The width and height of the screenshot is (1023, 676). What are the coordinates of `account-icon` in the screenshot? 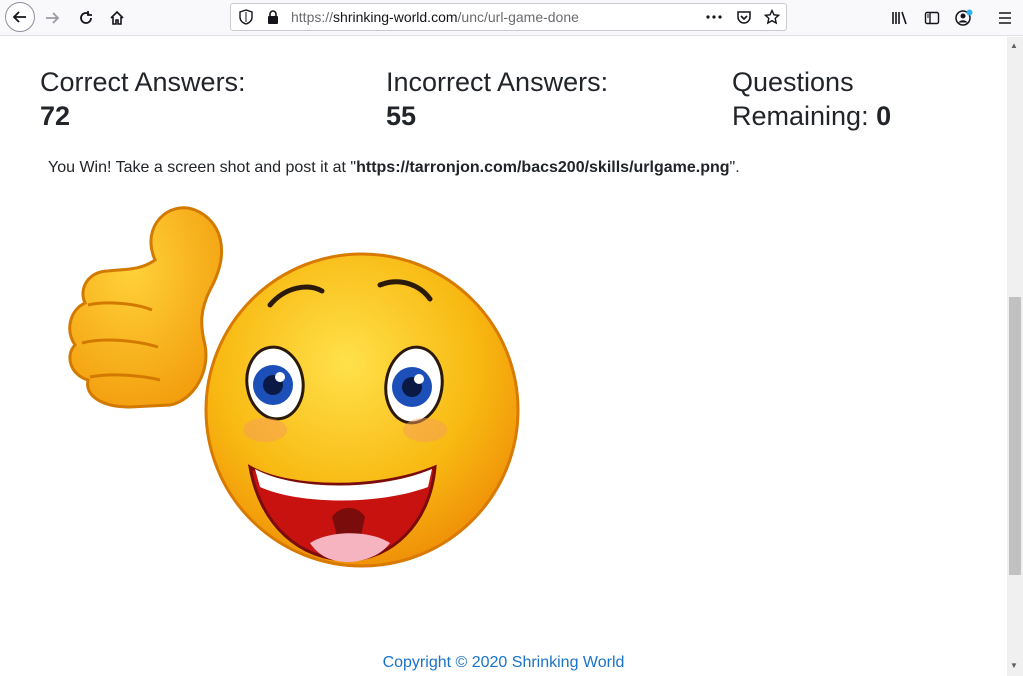 It's located at (964, 17).